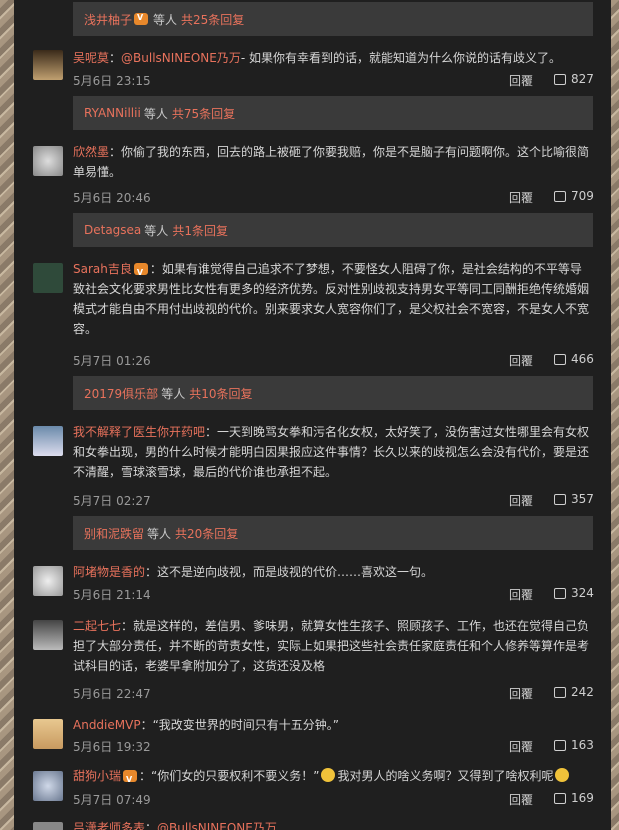 This screenshot has height=830, width=619. What do you see at coordinates (139, 432) in the screenshot?
I see `comment-user: 我不解释了医生你开药吧` at bounding box center [139, 432].